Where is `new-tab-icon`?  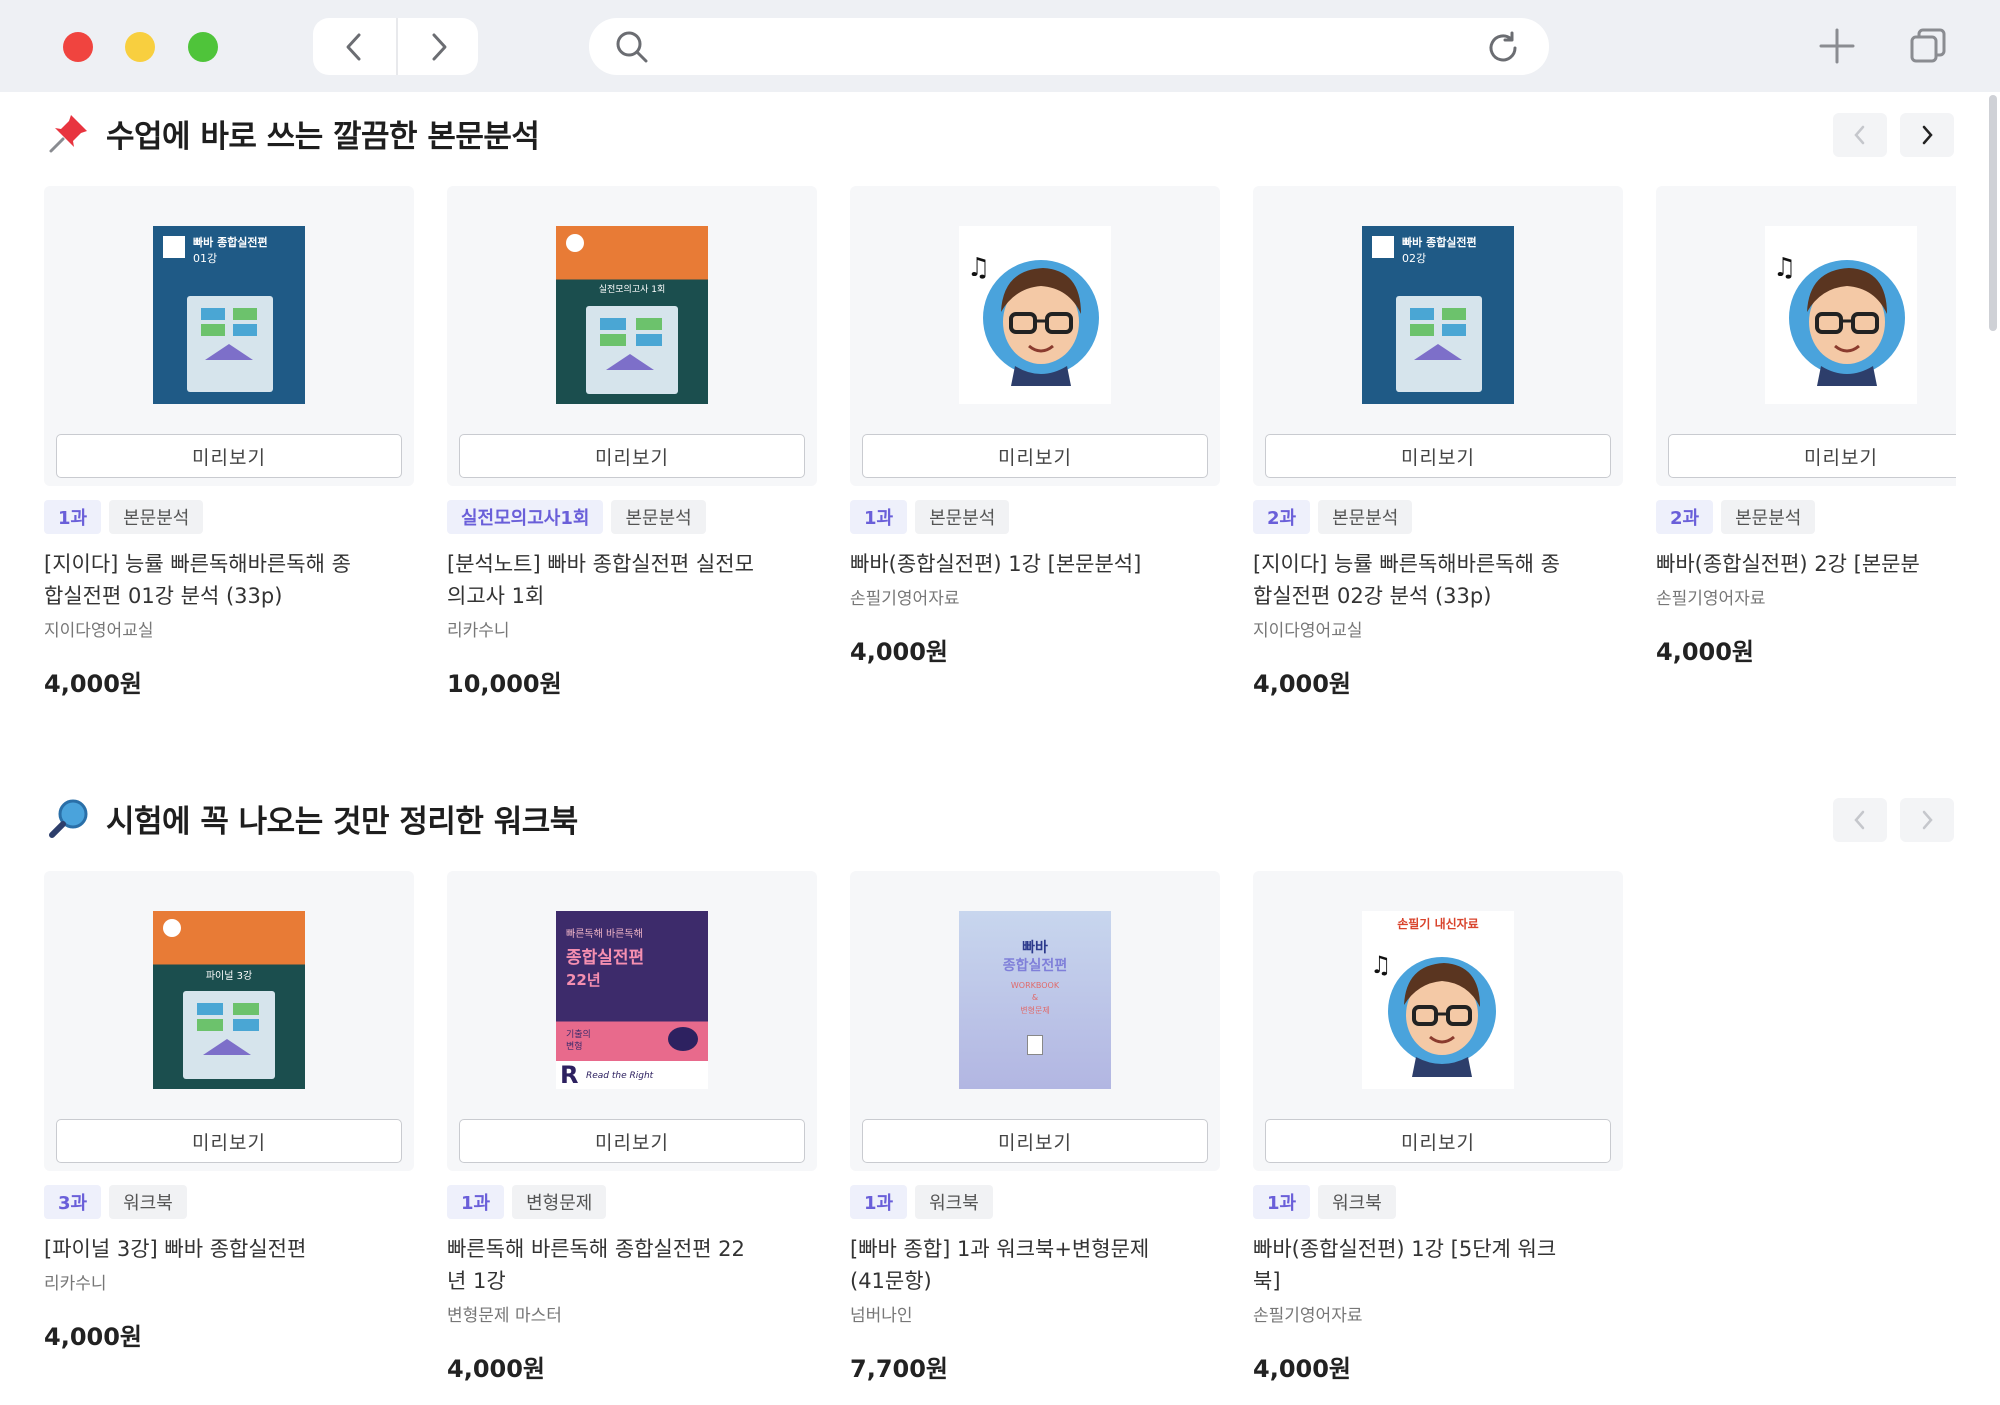
new-tab-icon is located at coordinates (1837, 46).